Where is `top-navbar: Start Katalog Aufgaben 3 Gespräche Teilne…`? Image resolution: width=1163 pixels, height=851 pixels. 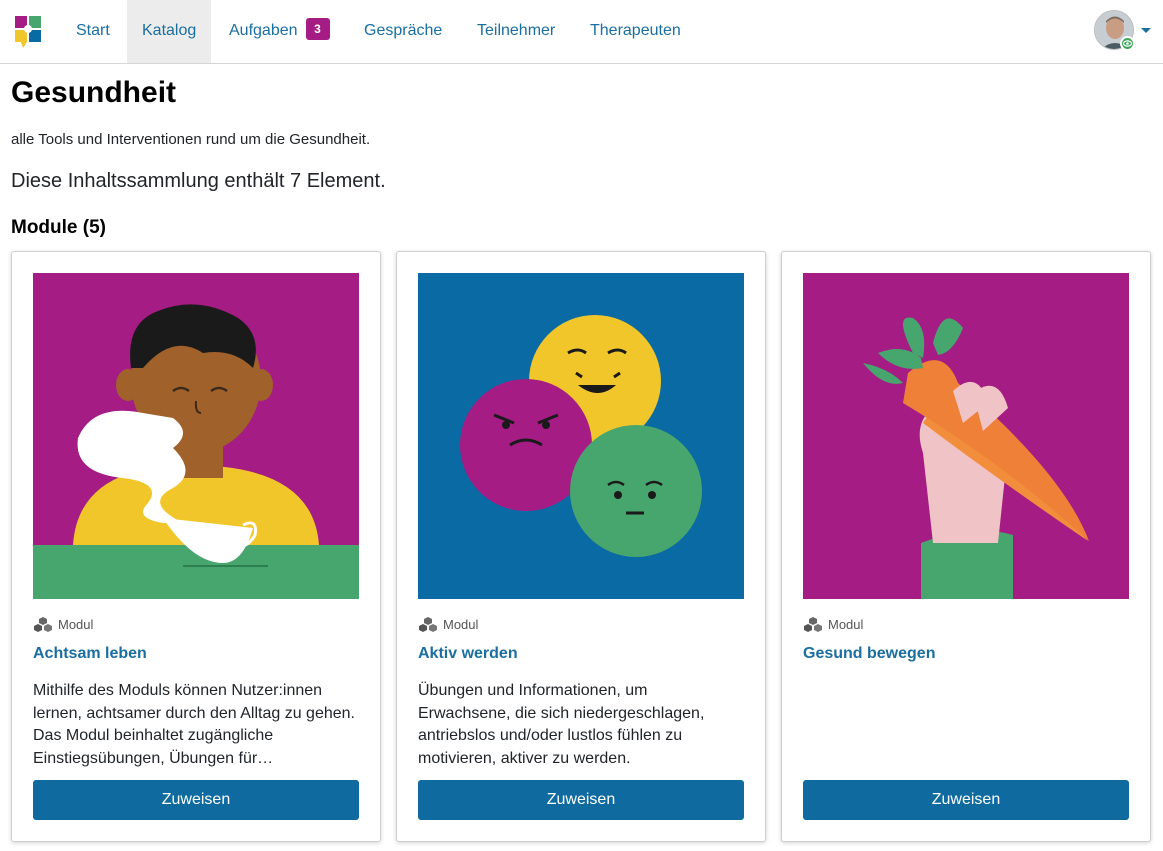
top-navbar: Start Katalog Aufgaben 3 Gespräche Teilne… is located at coordinates (581, 32).